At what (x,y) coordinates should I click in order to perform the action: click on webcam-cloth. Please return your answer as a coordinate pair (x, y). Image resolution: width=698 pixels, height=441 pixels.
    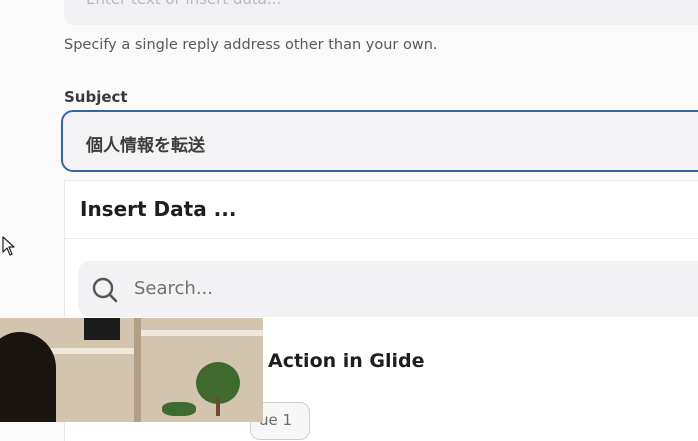
    Looking at the image, I should click on (102, 329).